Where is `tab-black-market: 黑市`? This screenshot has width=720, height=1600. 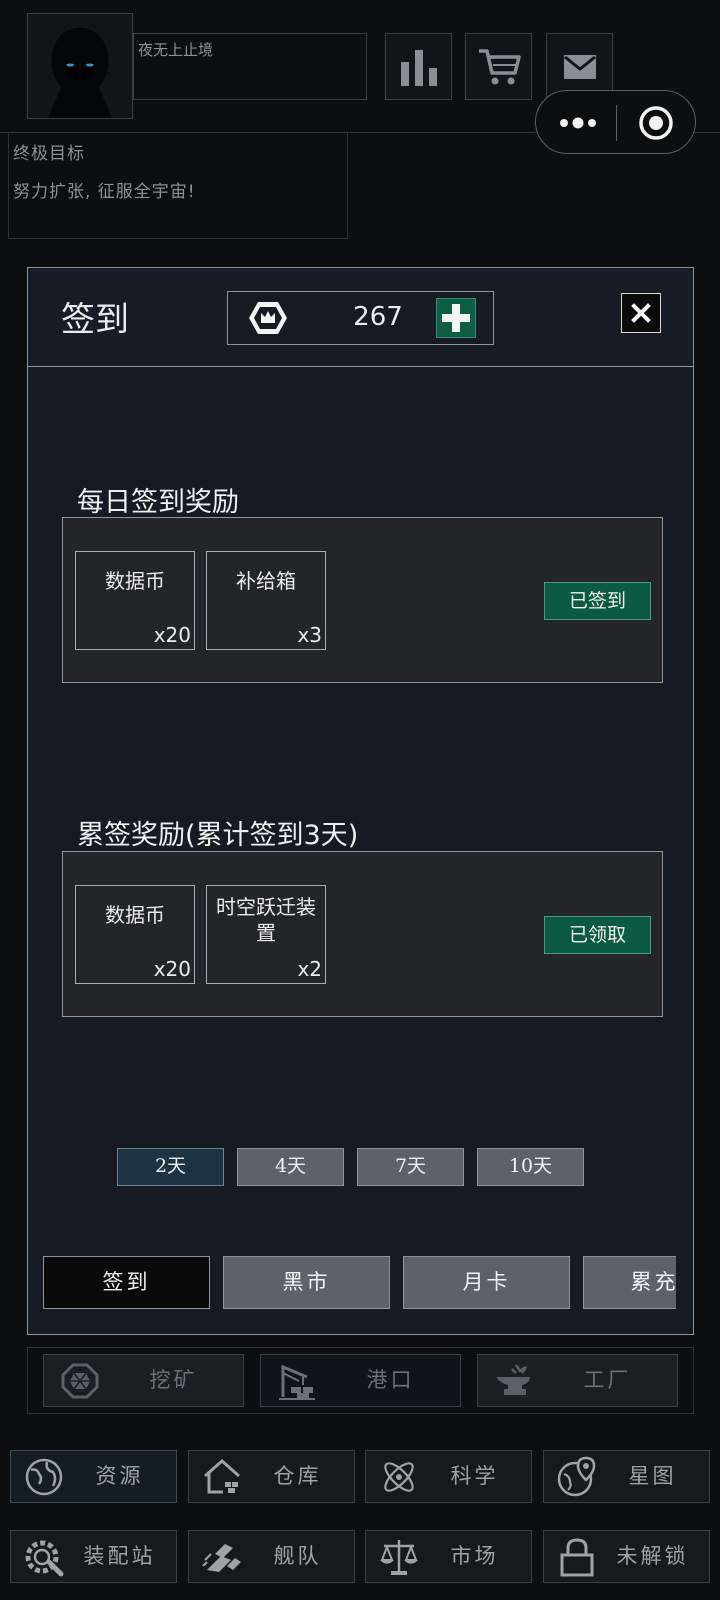 tab-black-market: 黑市 is located at coordinates (306, 1282).